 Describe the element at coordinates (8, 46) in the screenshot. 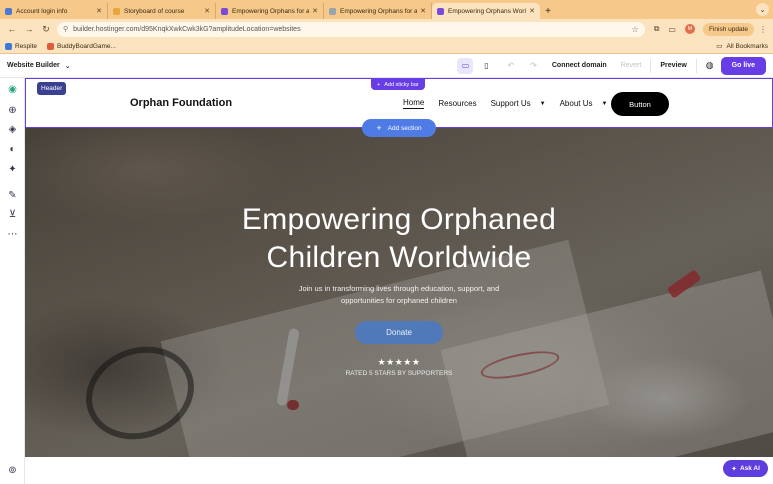

I see `bookmark-favicon-icon` at that location.